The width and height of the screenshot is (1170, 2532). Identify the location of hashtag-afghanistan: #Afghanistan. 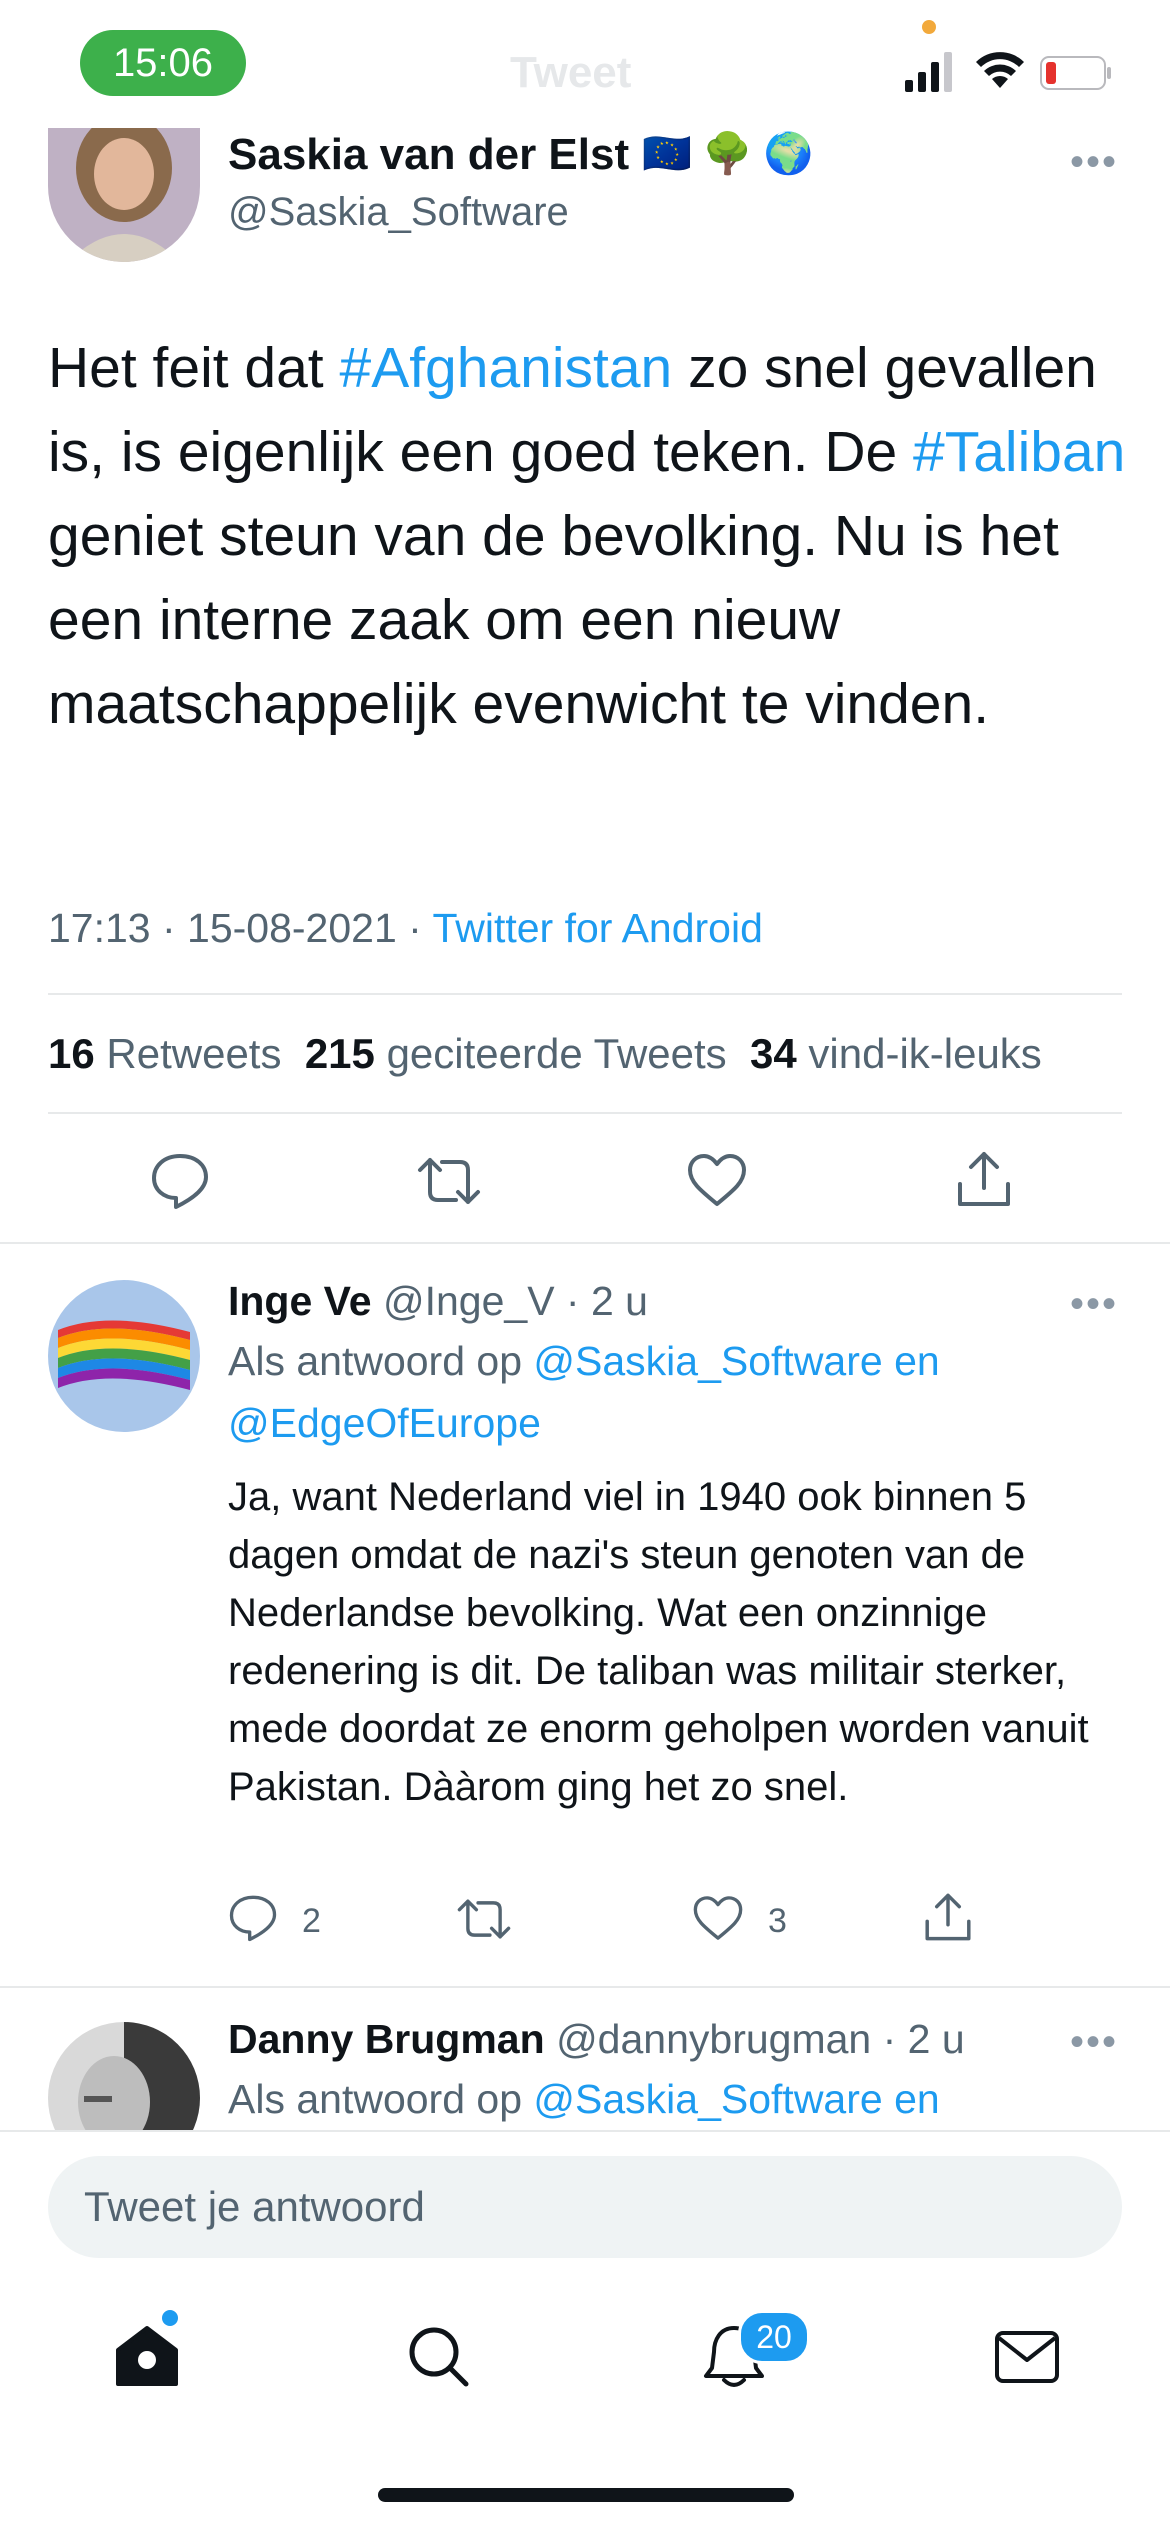
(506, 368).